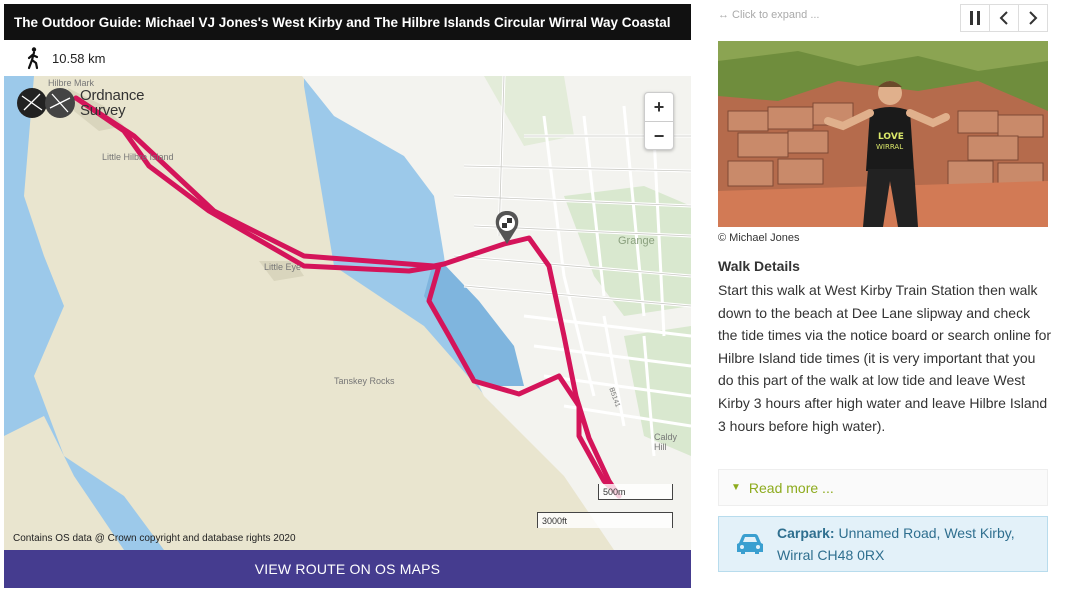 The height and width of the screenshot is (590, 1065). I want to click on zoom-out-button: −, so click(659, 135).